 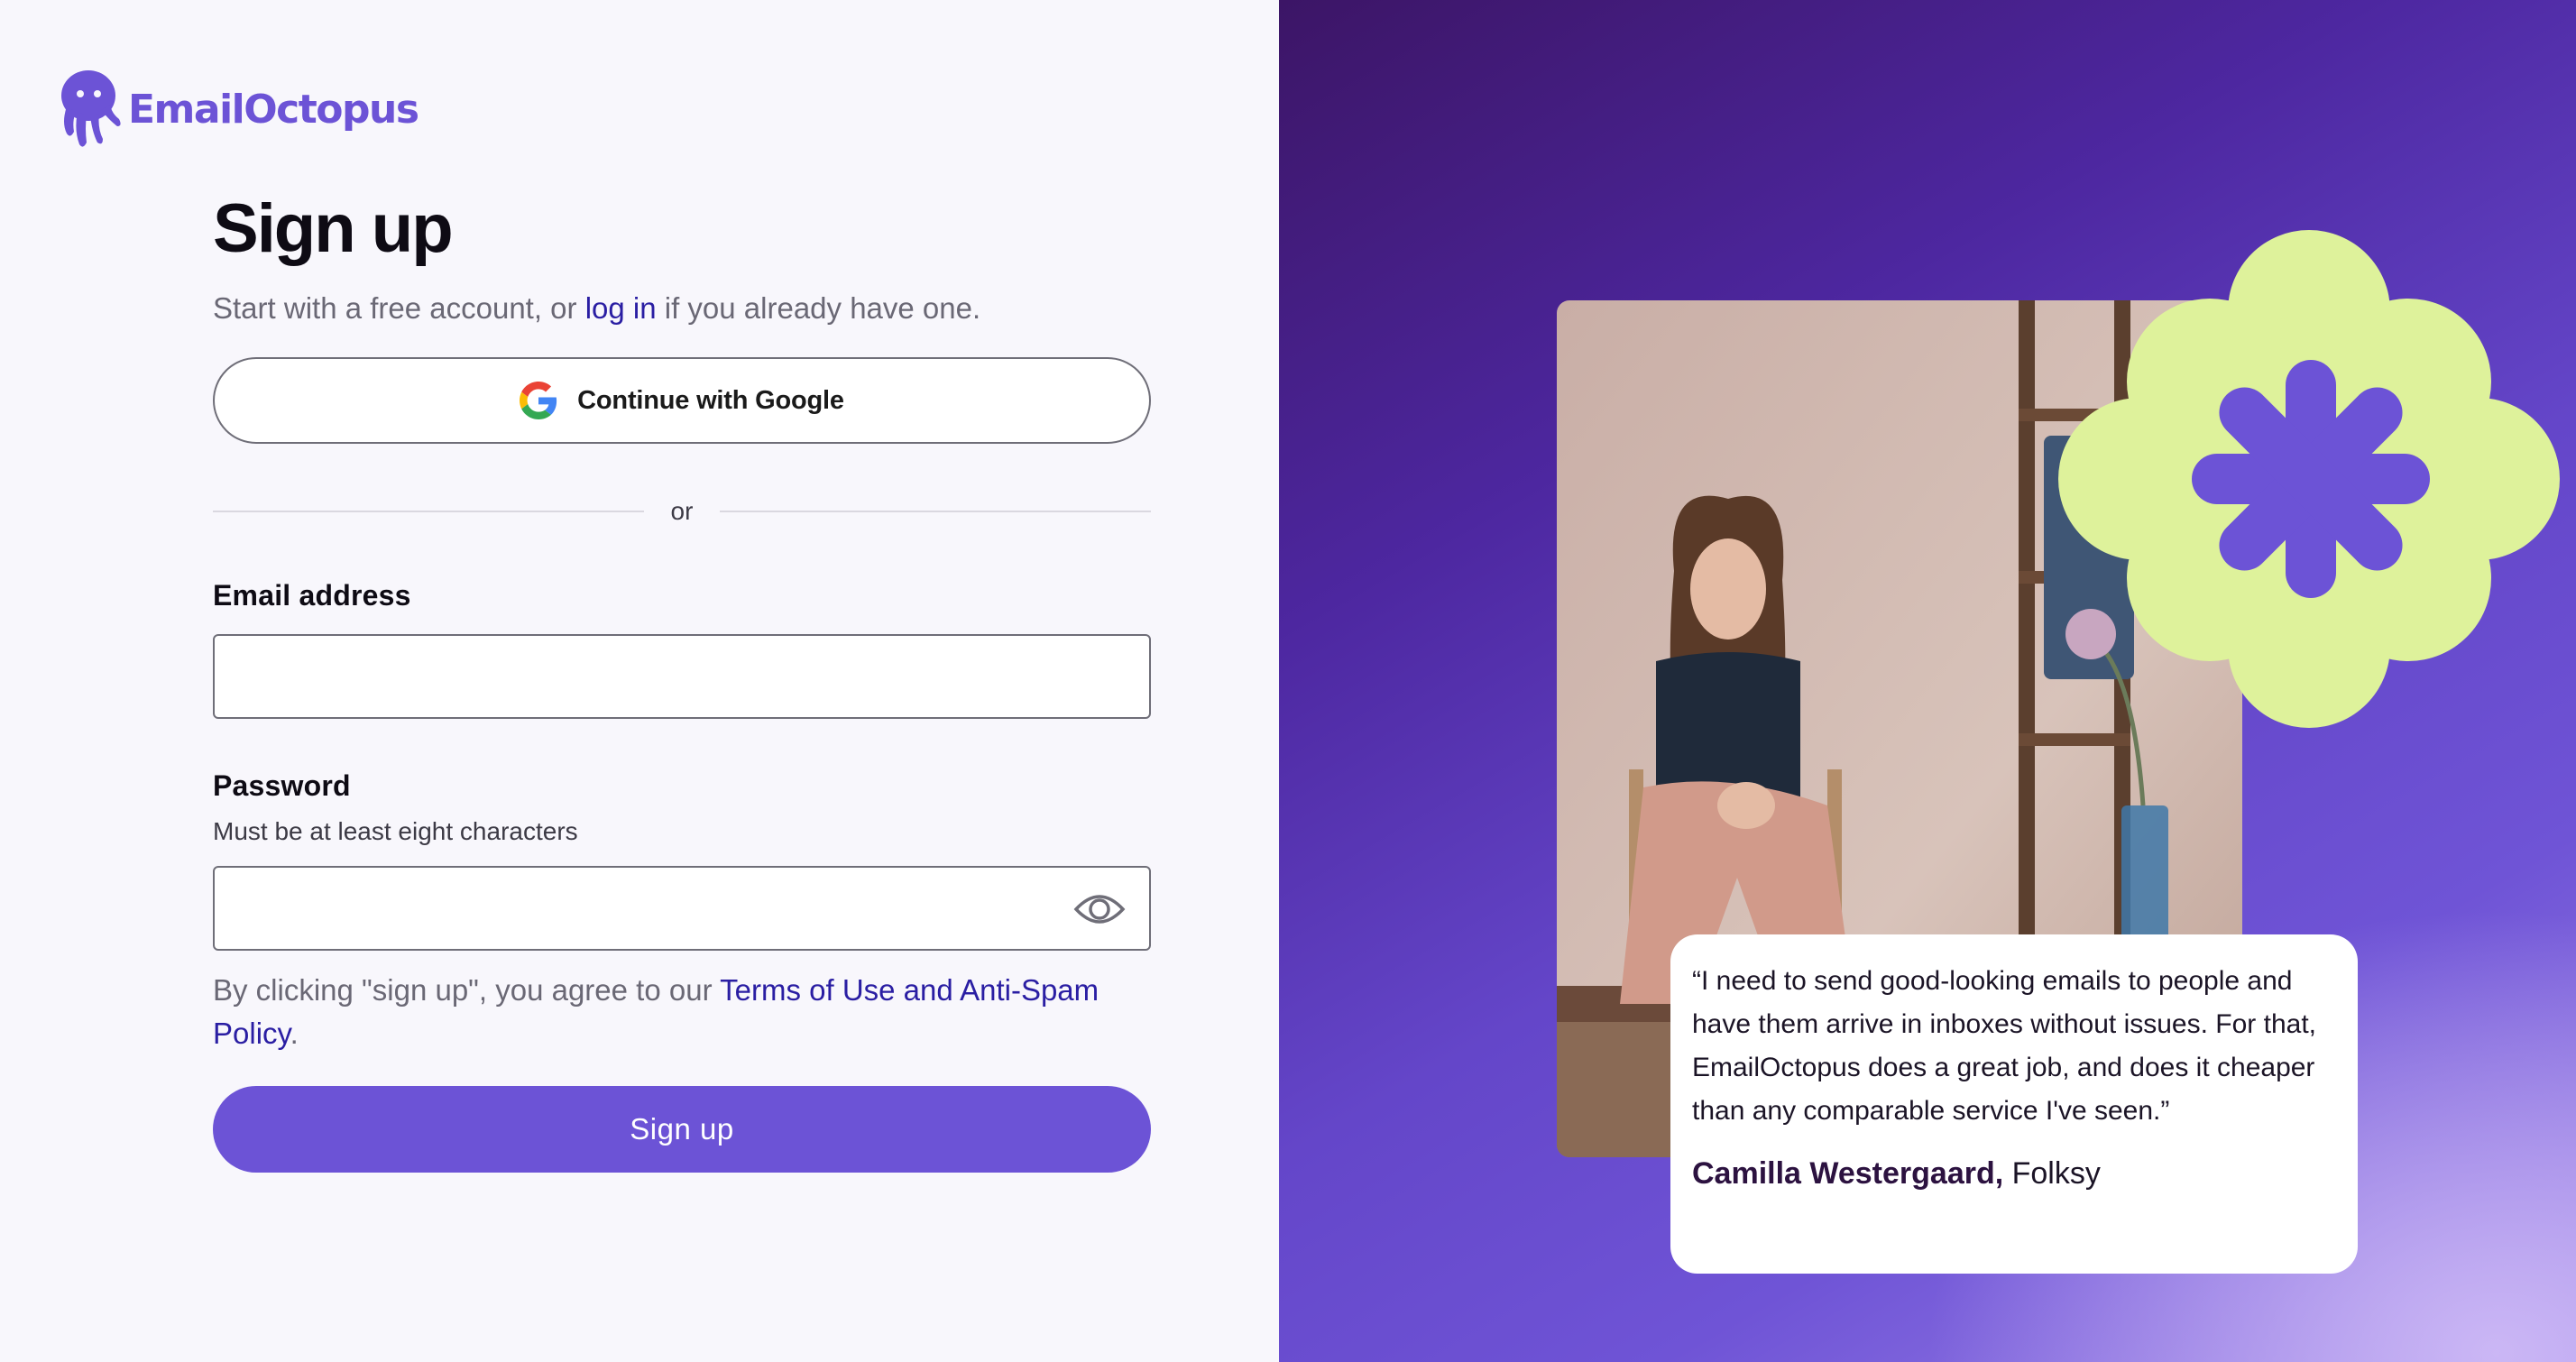 I want to click on continue-with-google-button: Continue with Google, so click(x=682, y=400).